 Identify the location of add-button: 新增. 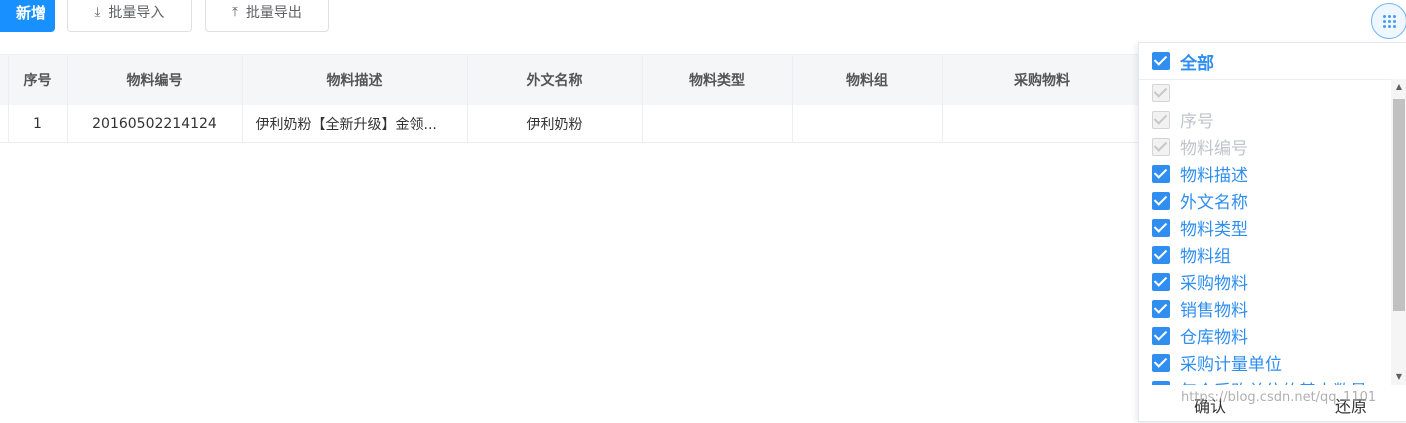
(27, 16).